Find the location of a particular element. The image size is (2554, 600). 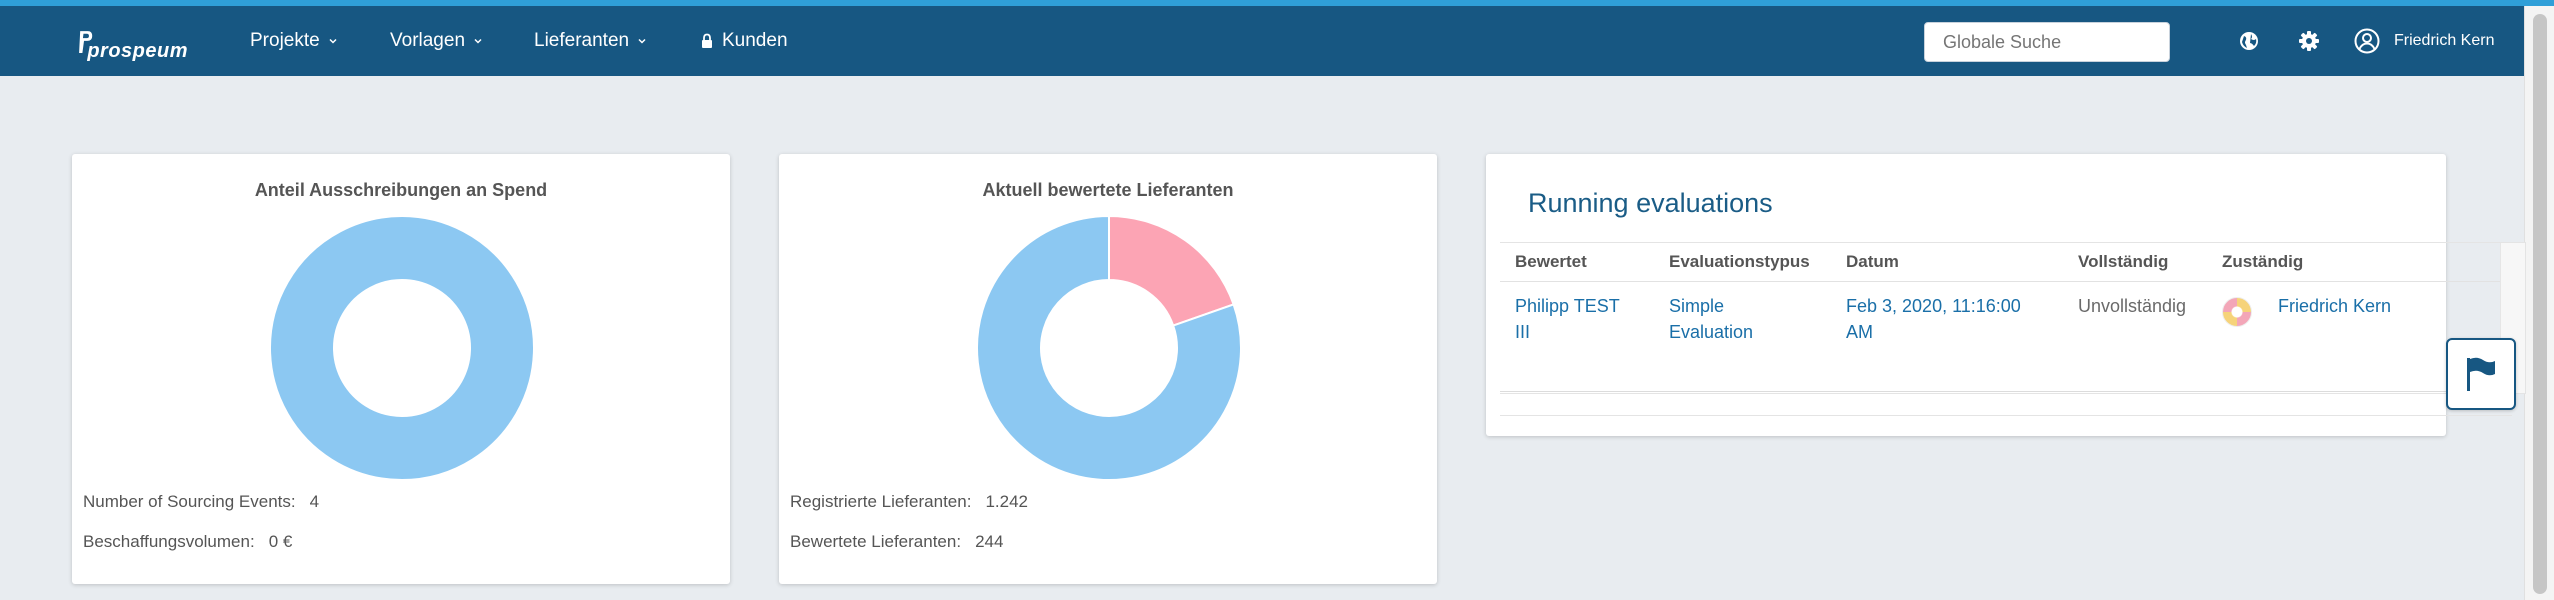

nav-lieferanten: Lieferanten is located at coordinates (590, 41).